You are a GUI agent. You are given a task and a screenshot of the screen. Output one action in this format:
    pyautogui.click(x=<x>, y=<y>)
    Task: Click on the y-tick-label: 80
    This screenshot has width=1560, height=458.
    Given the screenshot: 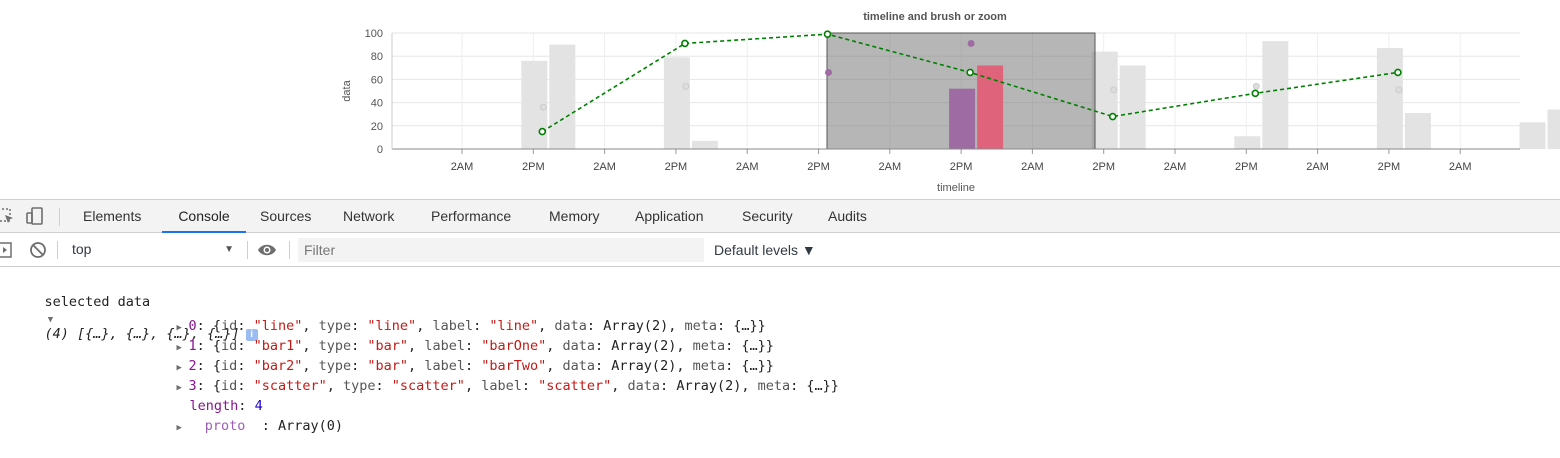 What is the action you would take?
    pyautogui.click(x=377, y=57)
    